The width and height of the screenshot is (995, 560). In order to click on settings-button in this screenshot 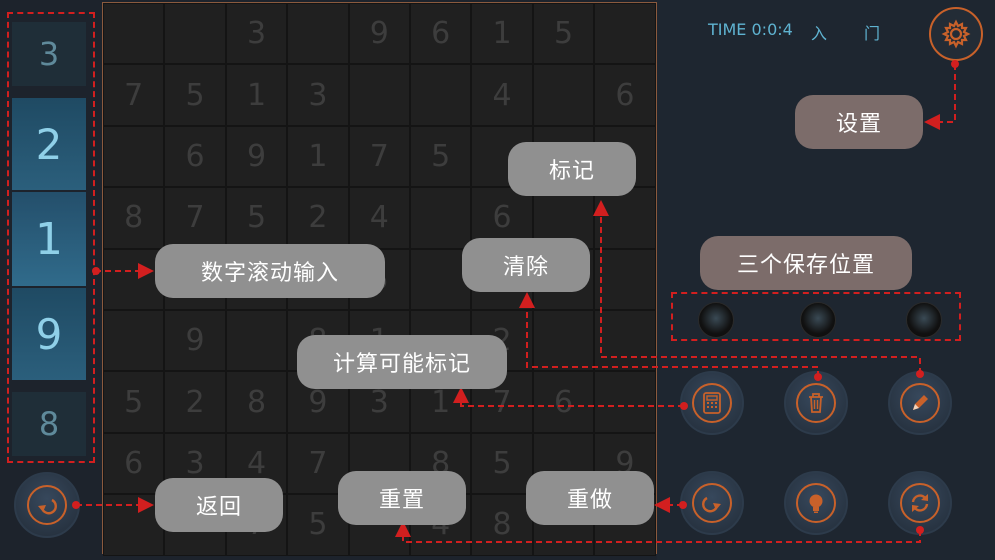, I will do `click(956, 34)`.